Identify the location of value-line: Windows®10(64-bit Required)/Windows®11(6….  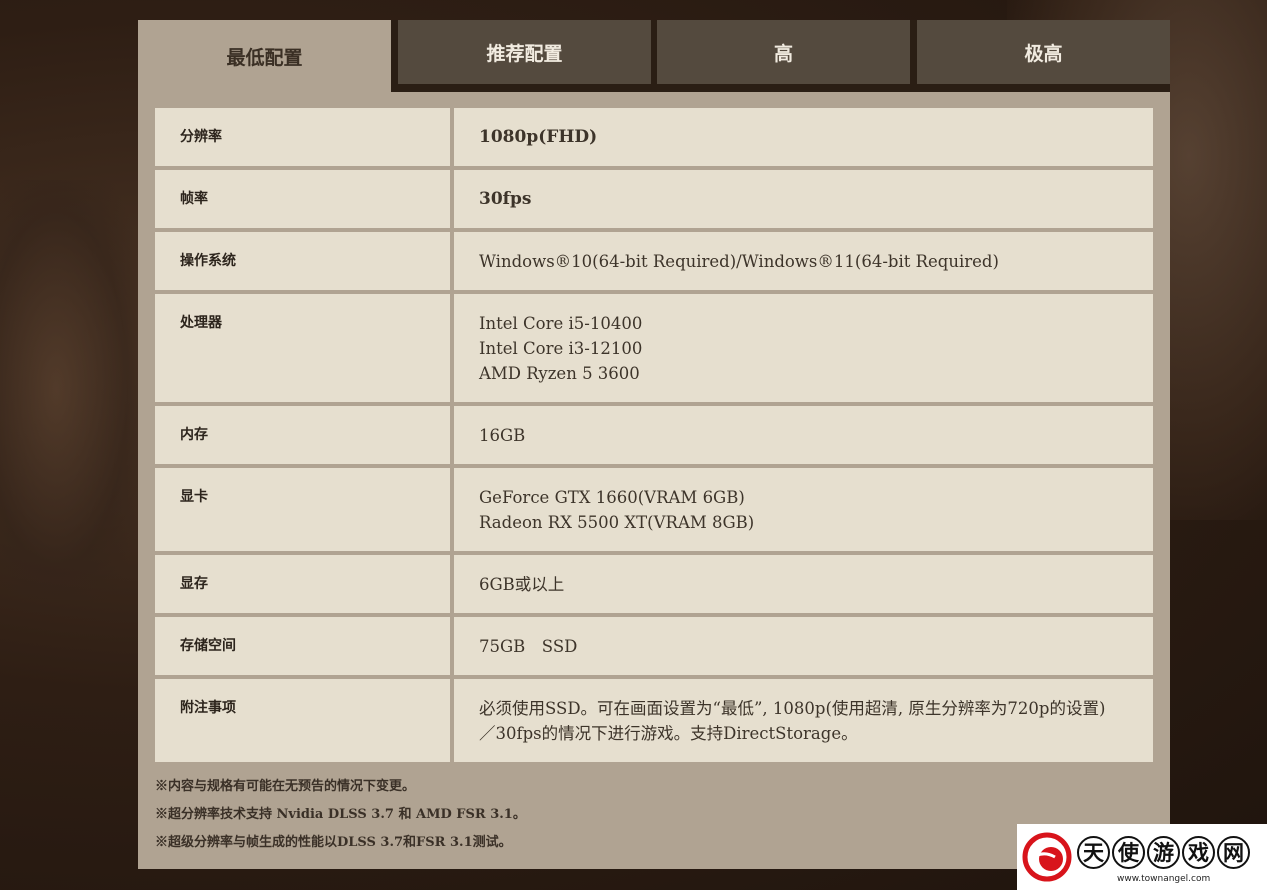
(739, 261).